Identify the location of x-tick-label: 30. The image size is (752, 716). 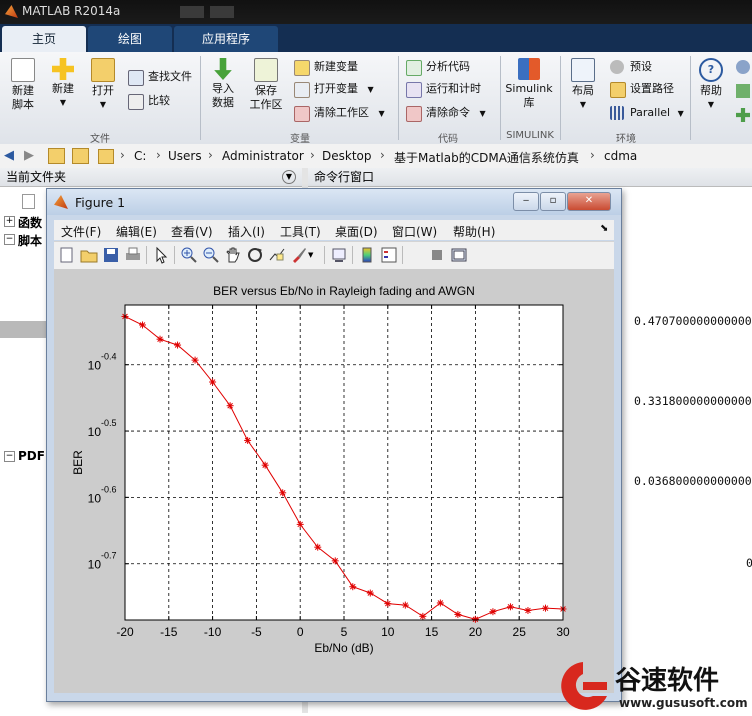
(563, 632).